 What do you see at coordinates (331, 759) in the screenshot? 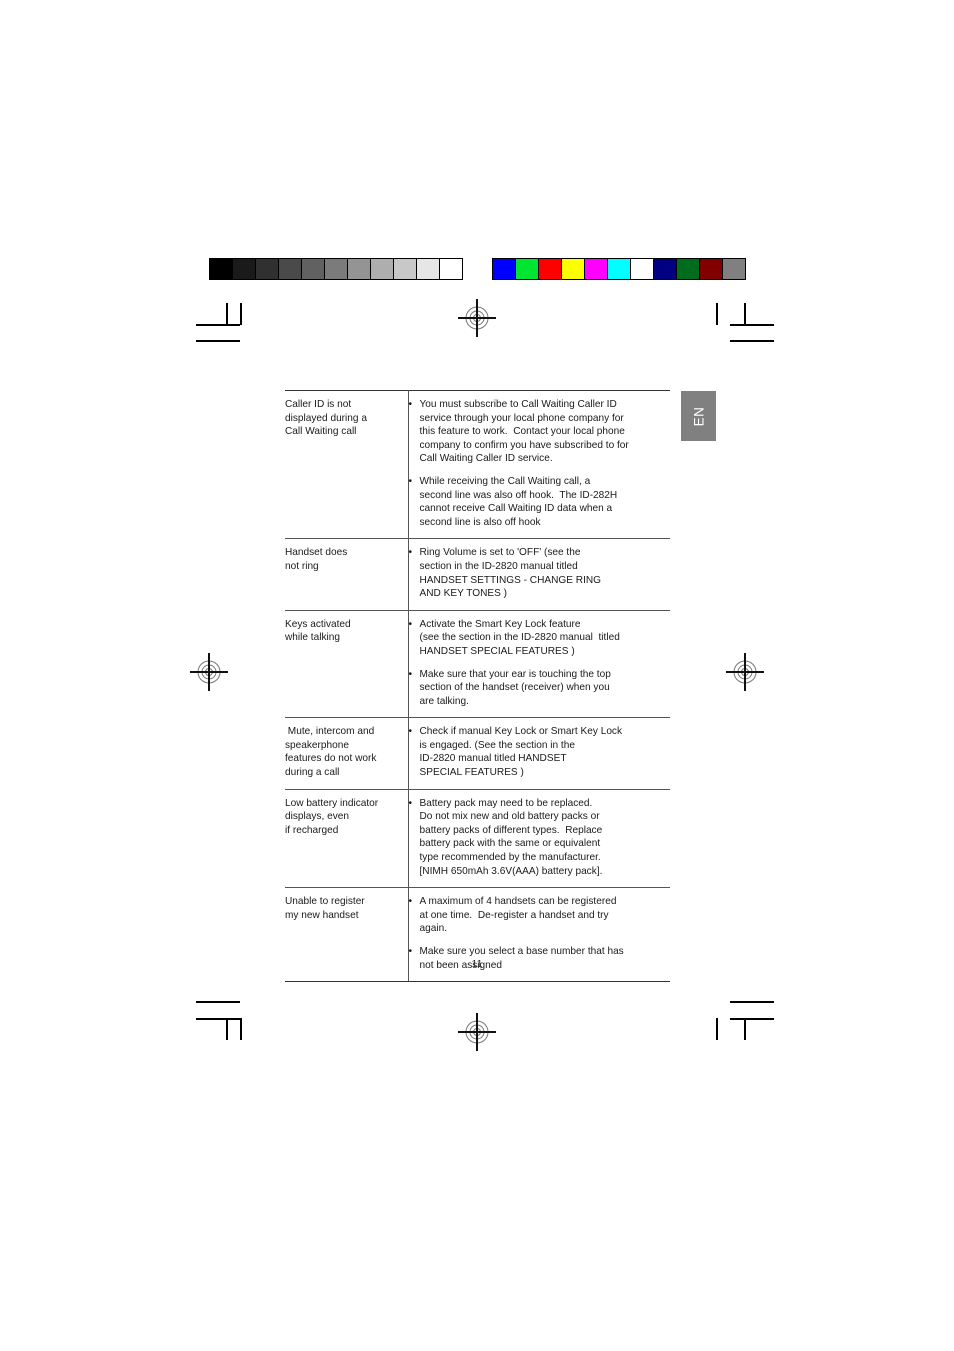
I see `symptom-line: features do not work` at bounding box center [331, 759].